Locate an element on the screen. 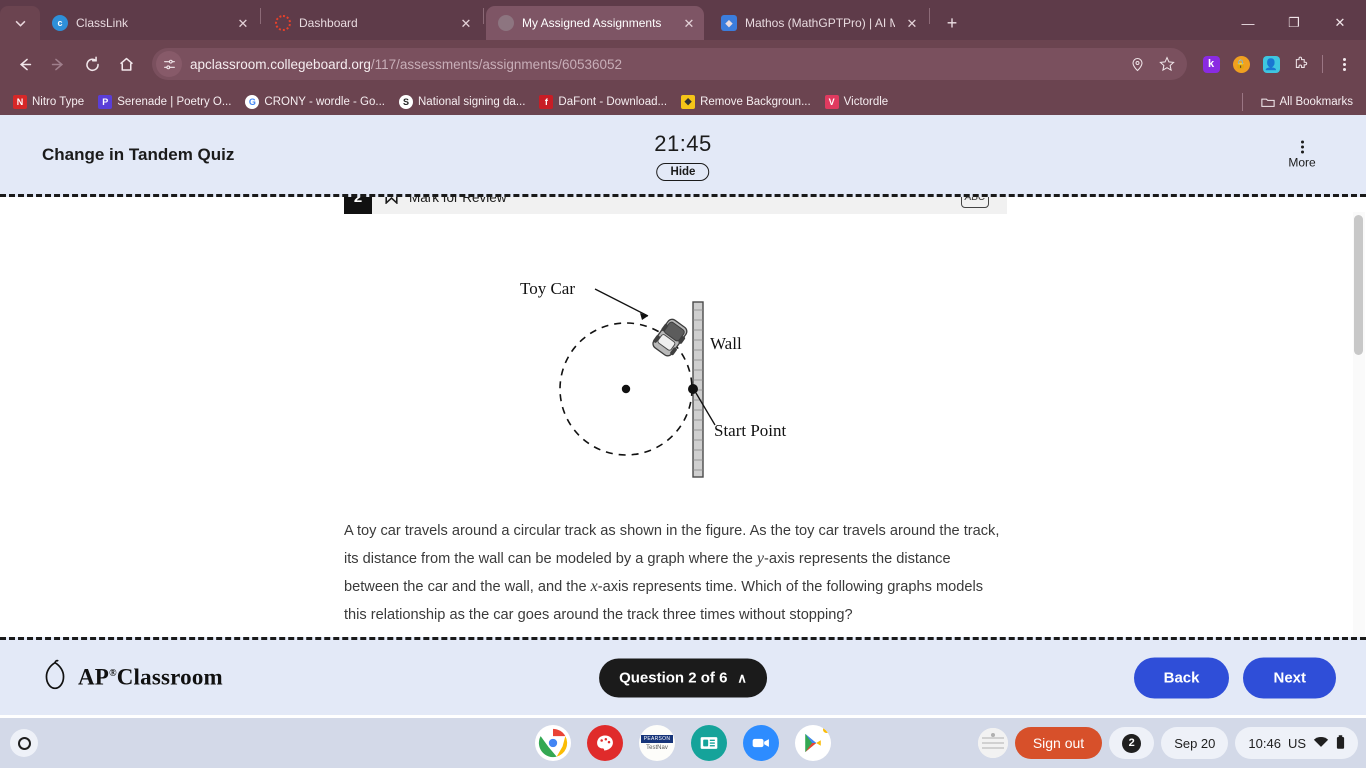 The image size is (1366, 768). canvas-paint-app is located at coordinates (605, 743).